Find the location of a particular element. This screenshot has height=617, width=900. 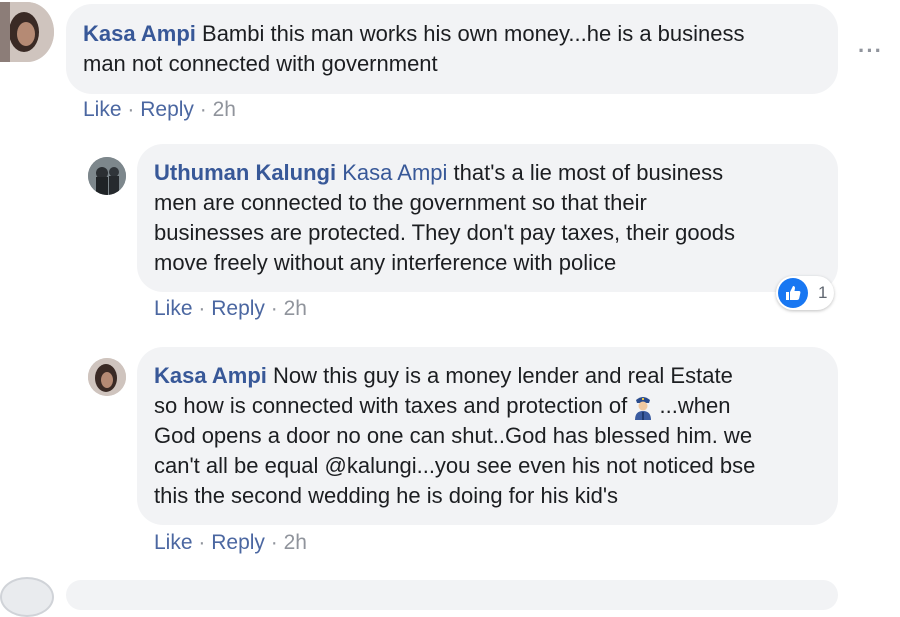

comment-author: Uthuman Kalungi is located at coordinates (245, 172).